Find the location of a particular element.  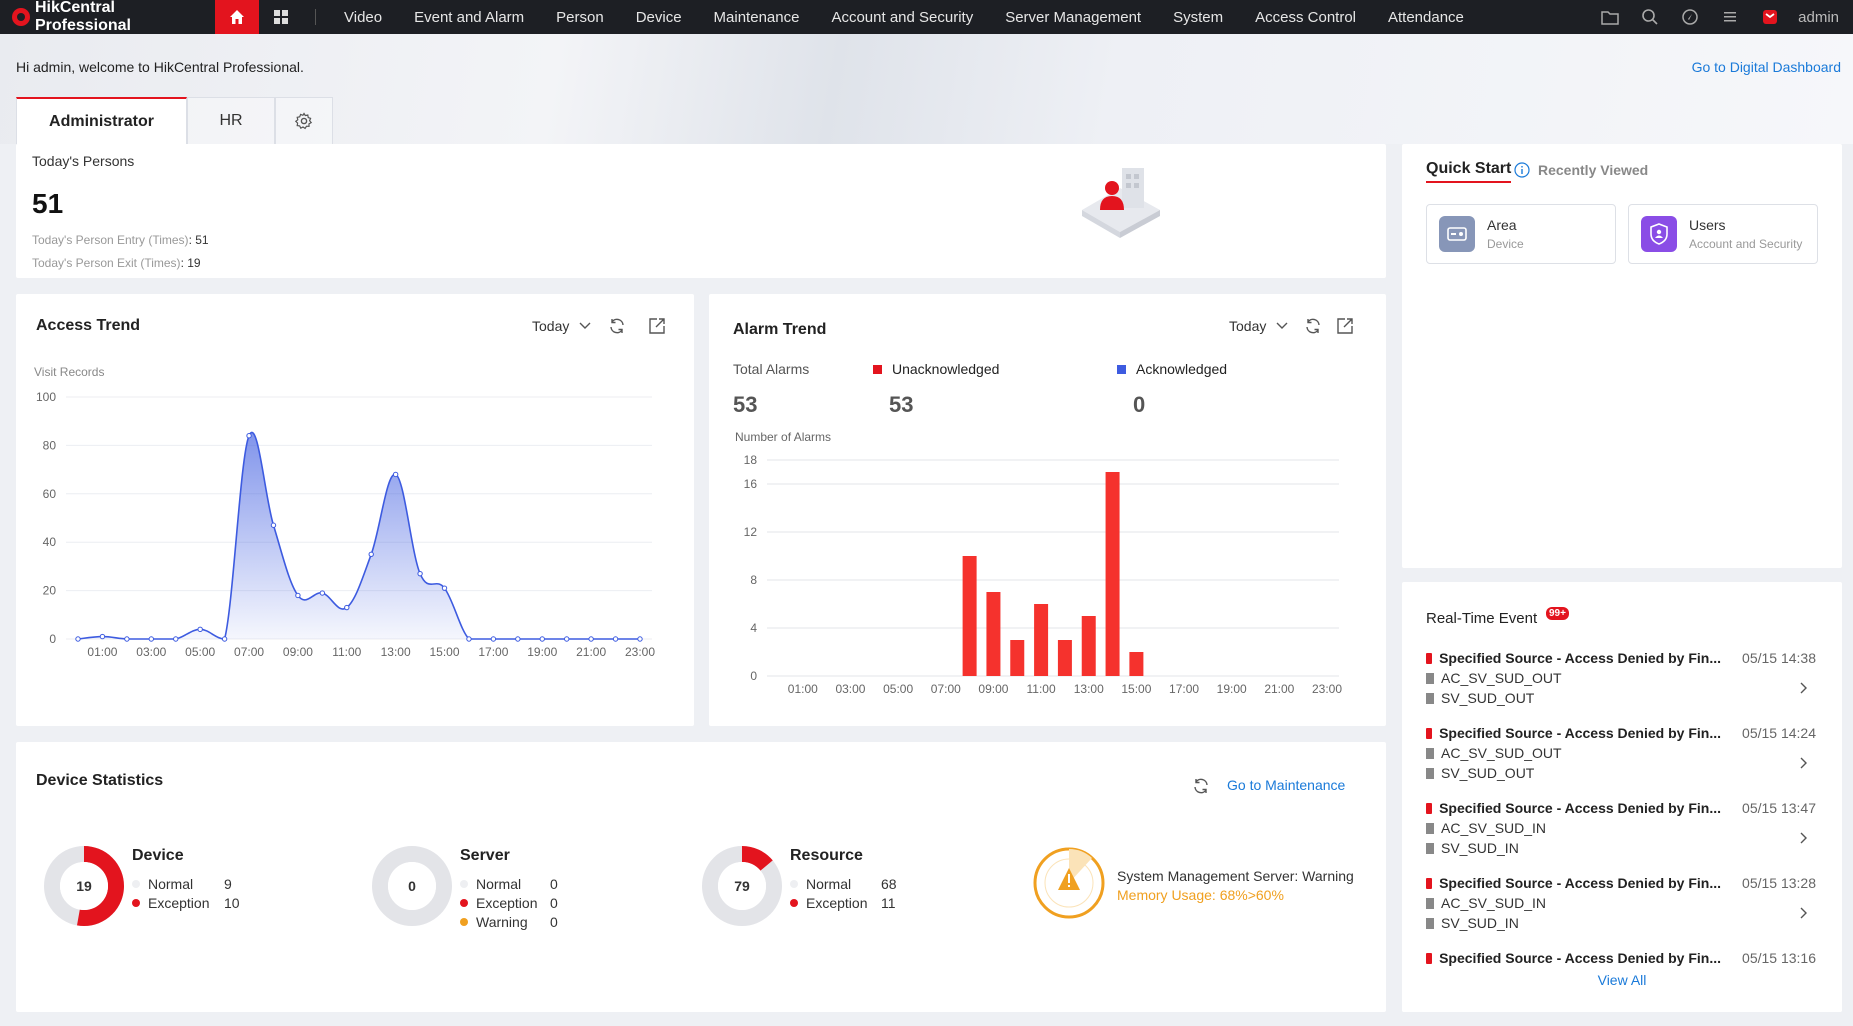

nav-item-maintenance: Maintenance is located at coordinates (757, 17).